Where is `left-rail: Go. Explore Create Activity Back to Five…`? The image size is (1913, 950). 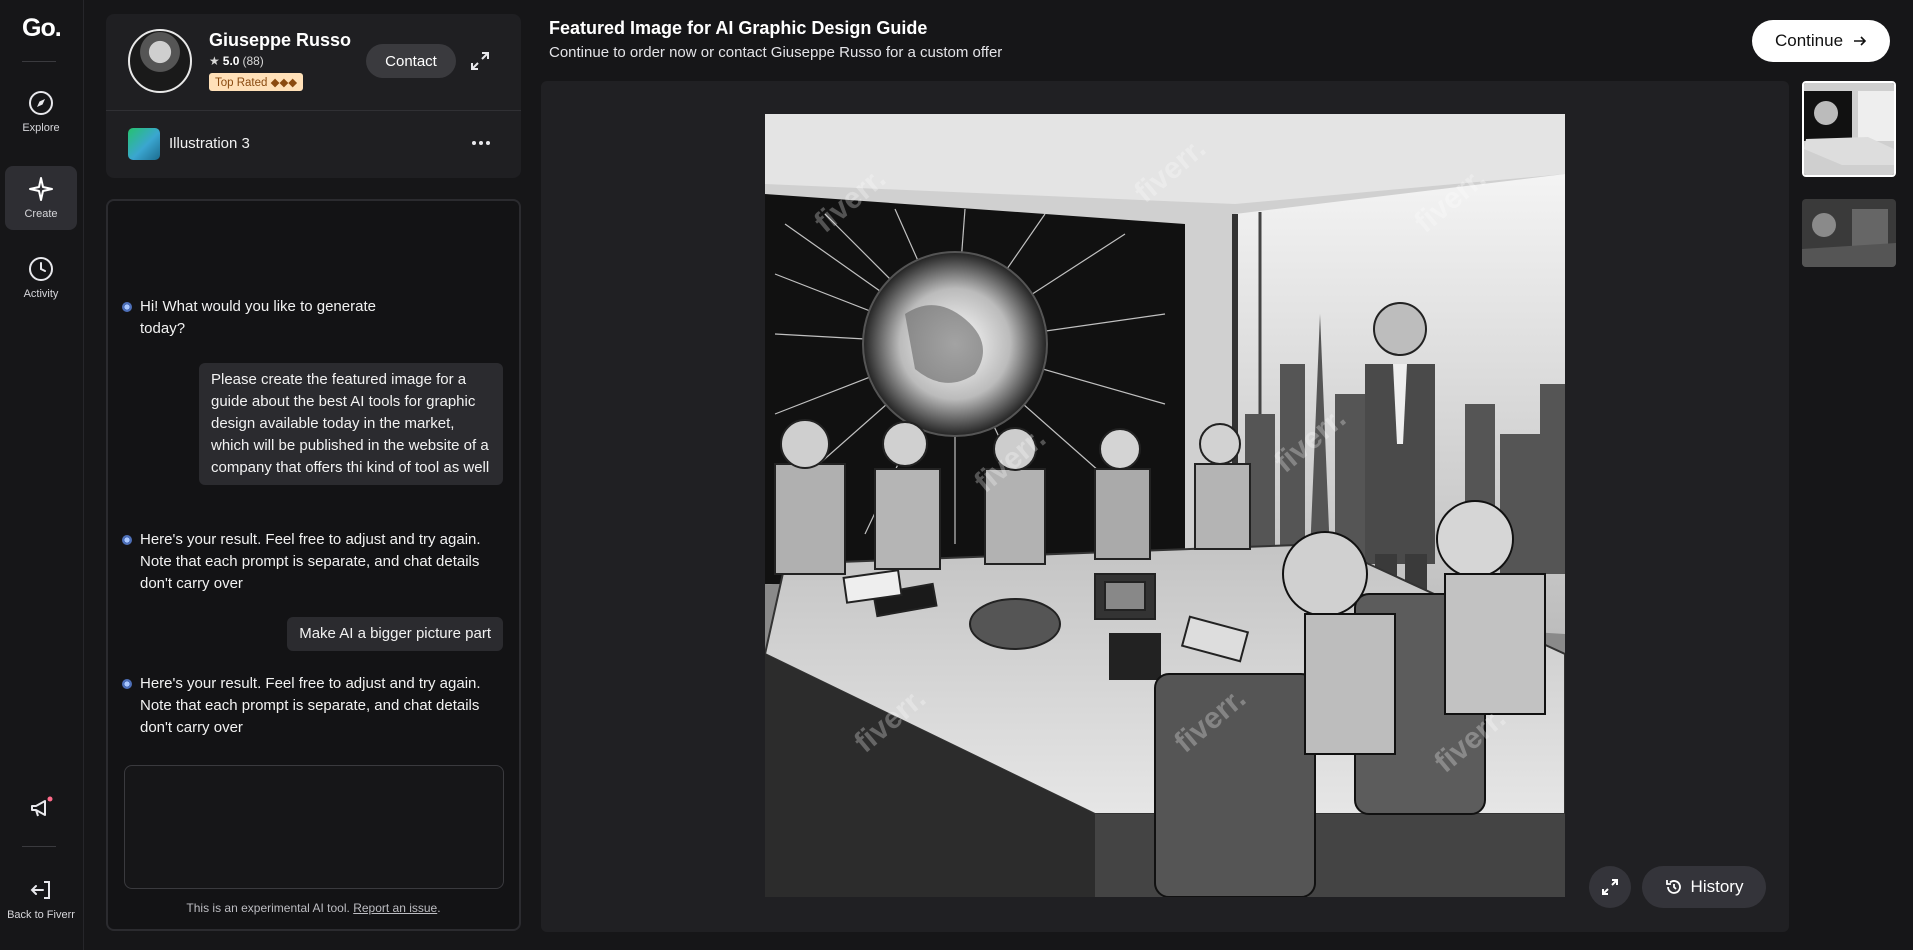
left-rail: Go. Explore Create Activity Back to Five… is located at coordinates (42, 475).